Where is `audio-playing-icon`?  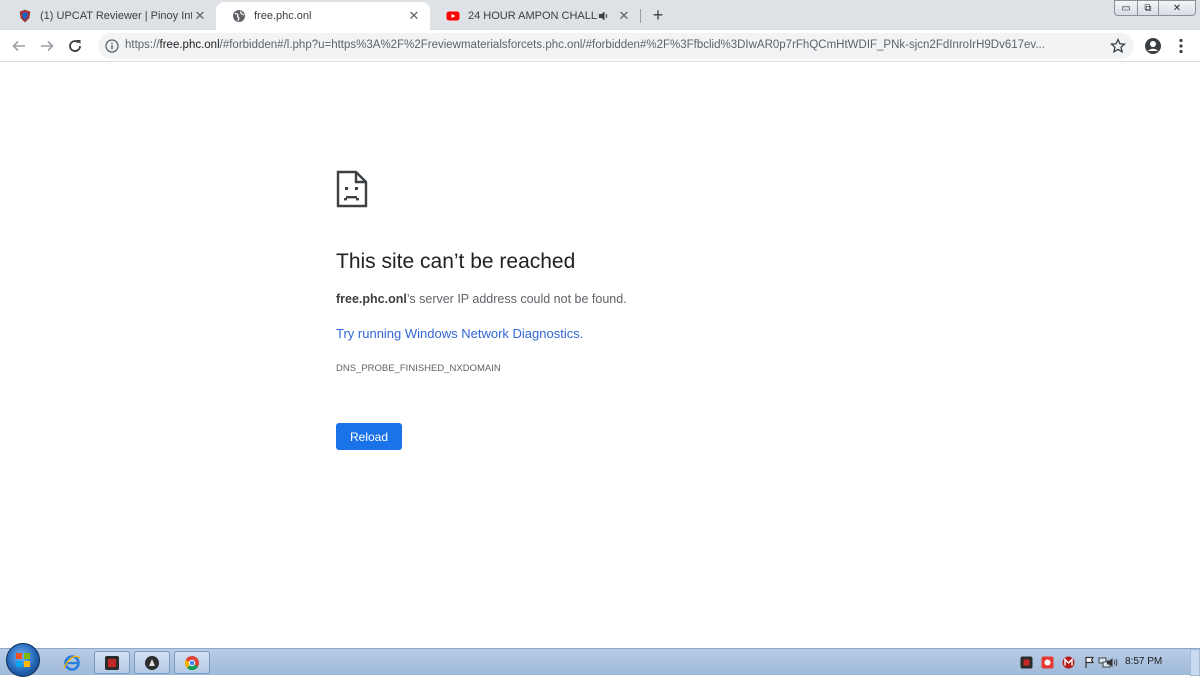 audio-playing-icon is located at coordinates (604, 16).